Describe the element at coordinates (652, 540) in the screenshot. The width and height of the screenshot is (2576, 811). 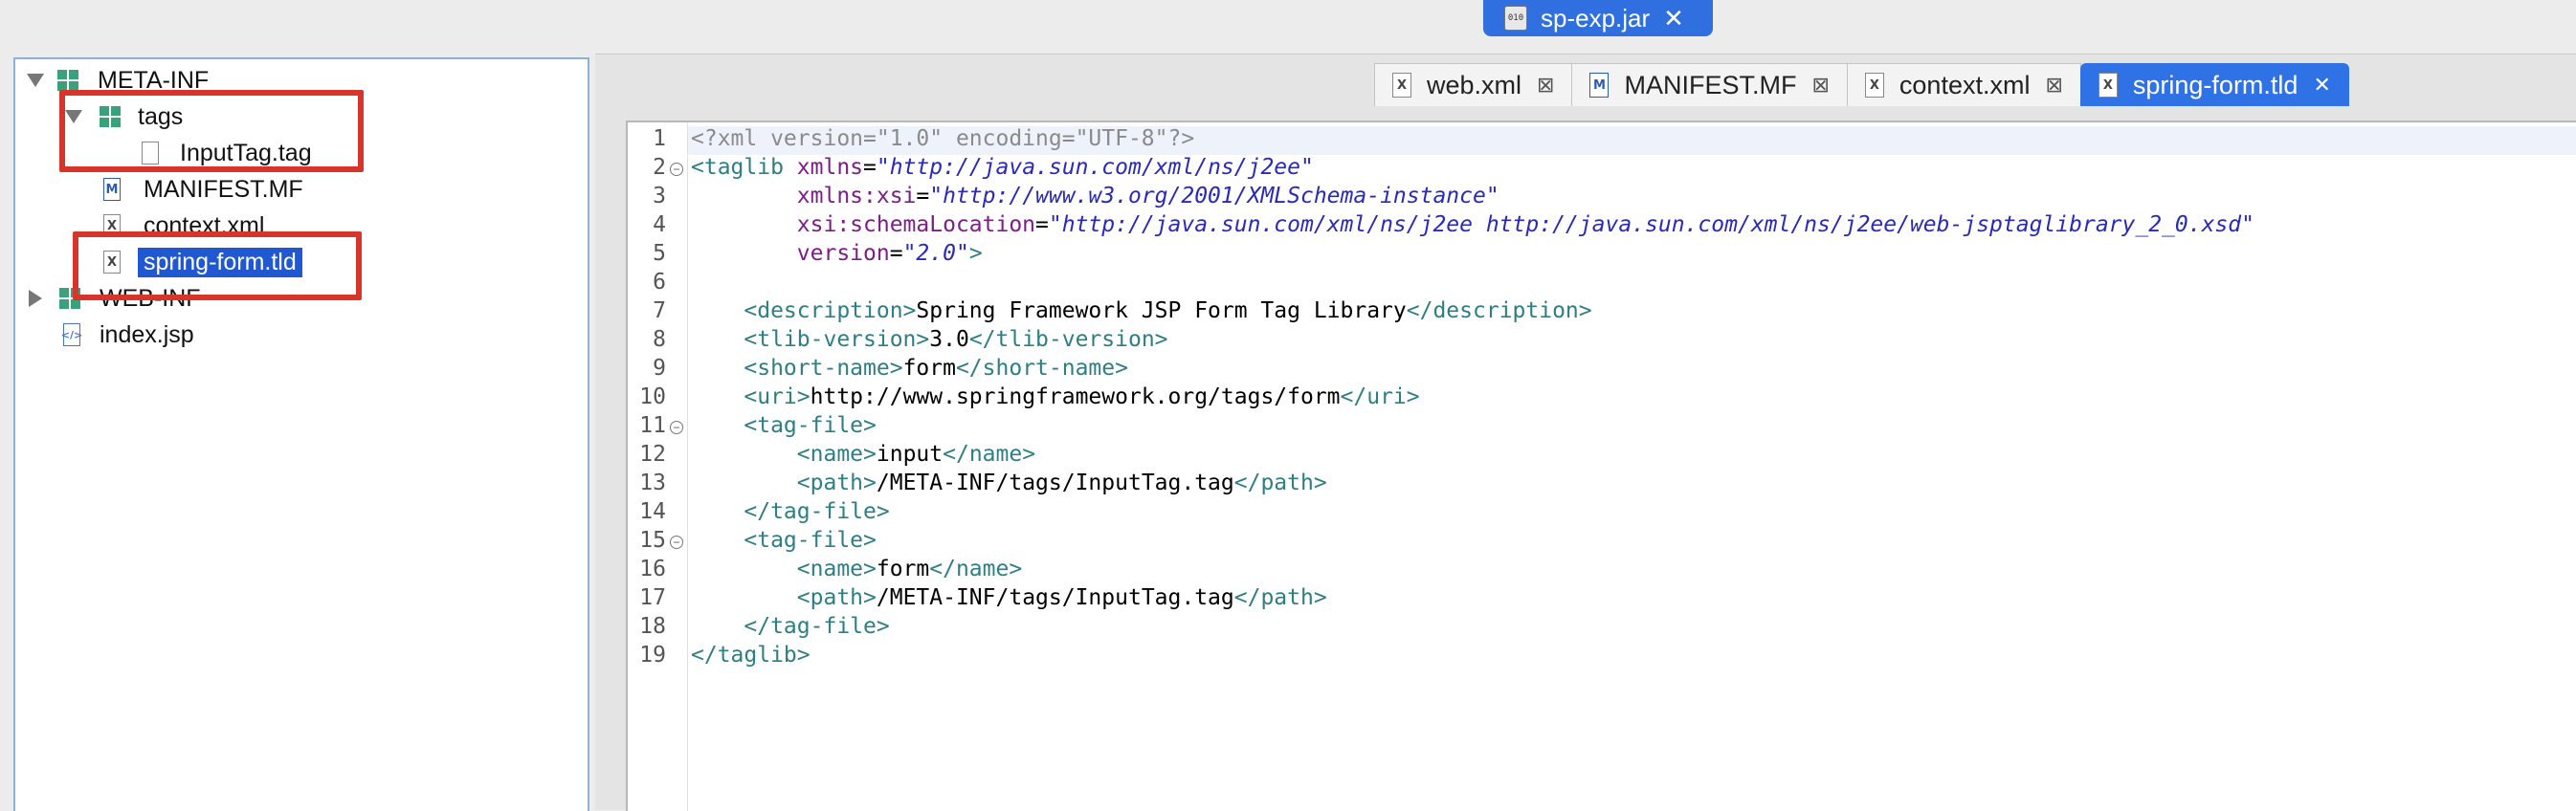
I see `line-number: 15` at that location.